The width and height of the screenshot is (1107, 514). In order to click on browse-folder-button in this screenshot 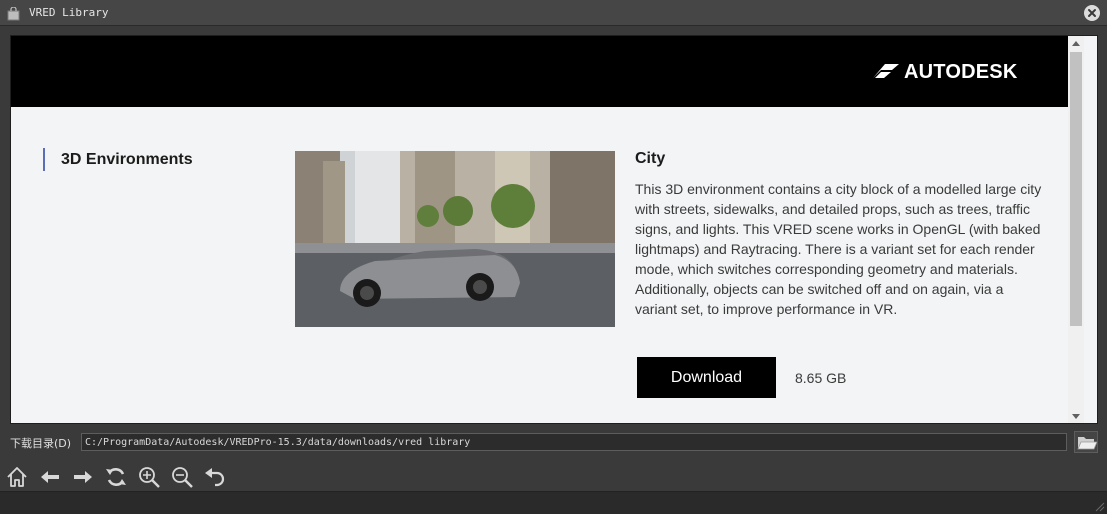, I will do `click(1086, 442)`.